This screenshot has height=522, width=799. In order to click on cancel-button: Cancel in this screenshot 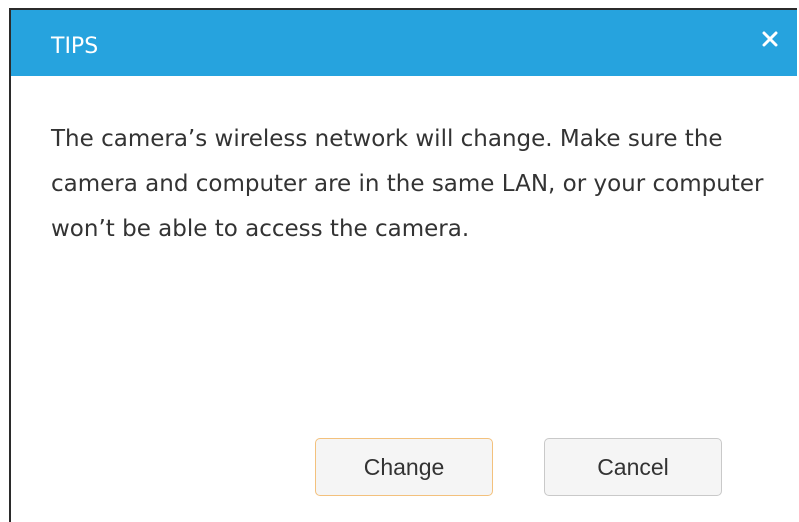, I will do `click(633, 467)`.